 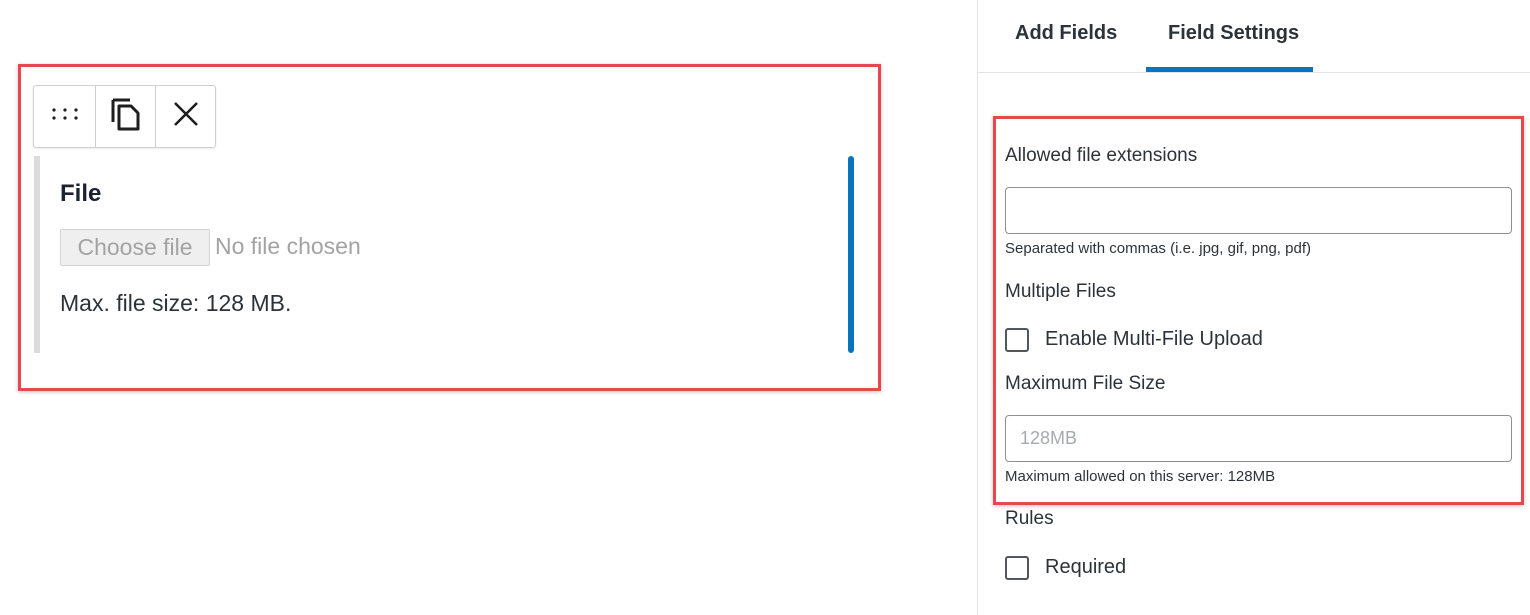 I want to click on max-file-size-input, so click(x=1258, y=438).